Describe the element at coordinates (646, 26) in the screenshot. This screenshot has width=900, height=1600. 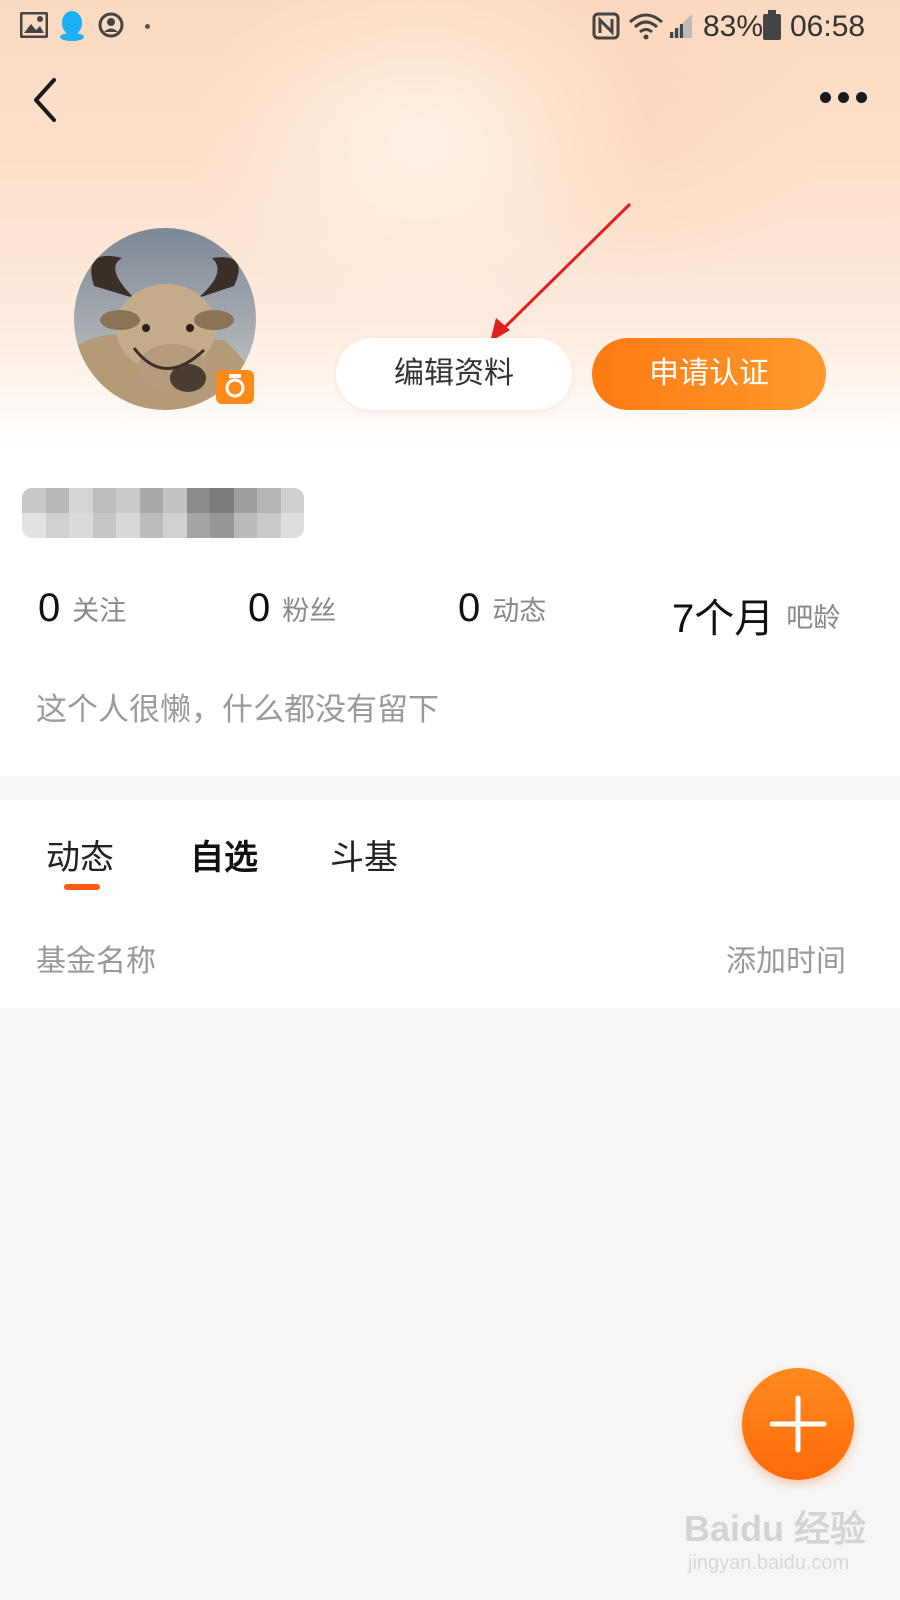
I see `wifi-icon` at that location.